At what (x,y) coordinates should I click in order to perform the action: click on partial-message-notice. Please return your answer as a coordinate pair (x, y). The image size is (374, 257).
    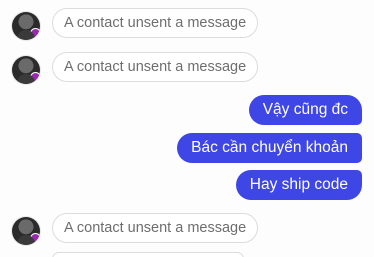
    Looking at the image, I should click on (148, 254).